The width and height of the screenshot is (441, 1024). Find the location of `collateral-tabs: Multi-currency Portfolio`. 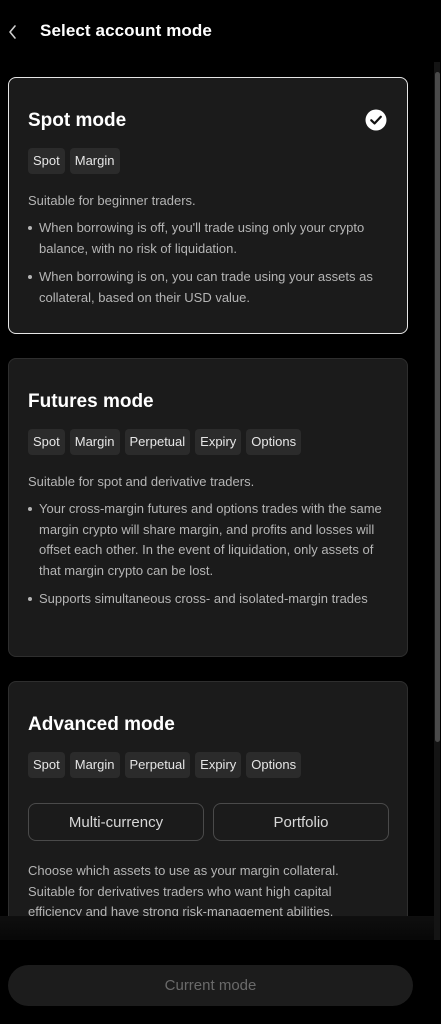

collateral-tabs: Multi-currency Portfolio is located at coordinates (208, 822).